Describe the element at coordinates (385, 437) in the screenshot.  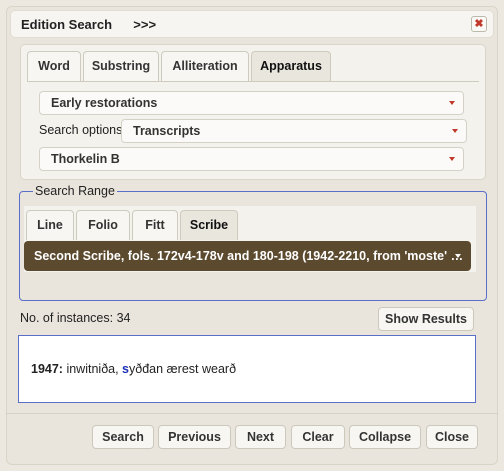
I see `collapse-button: Collapse` at that location.